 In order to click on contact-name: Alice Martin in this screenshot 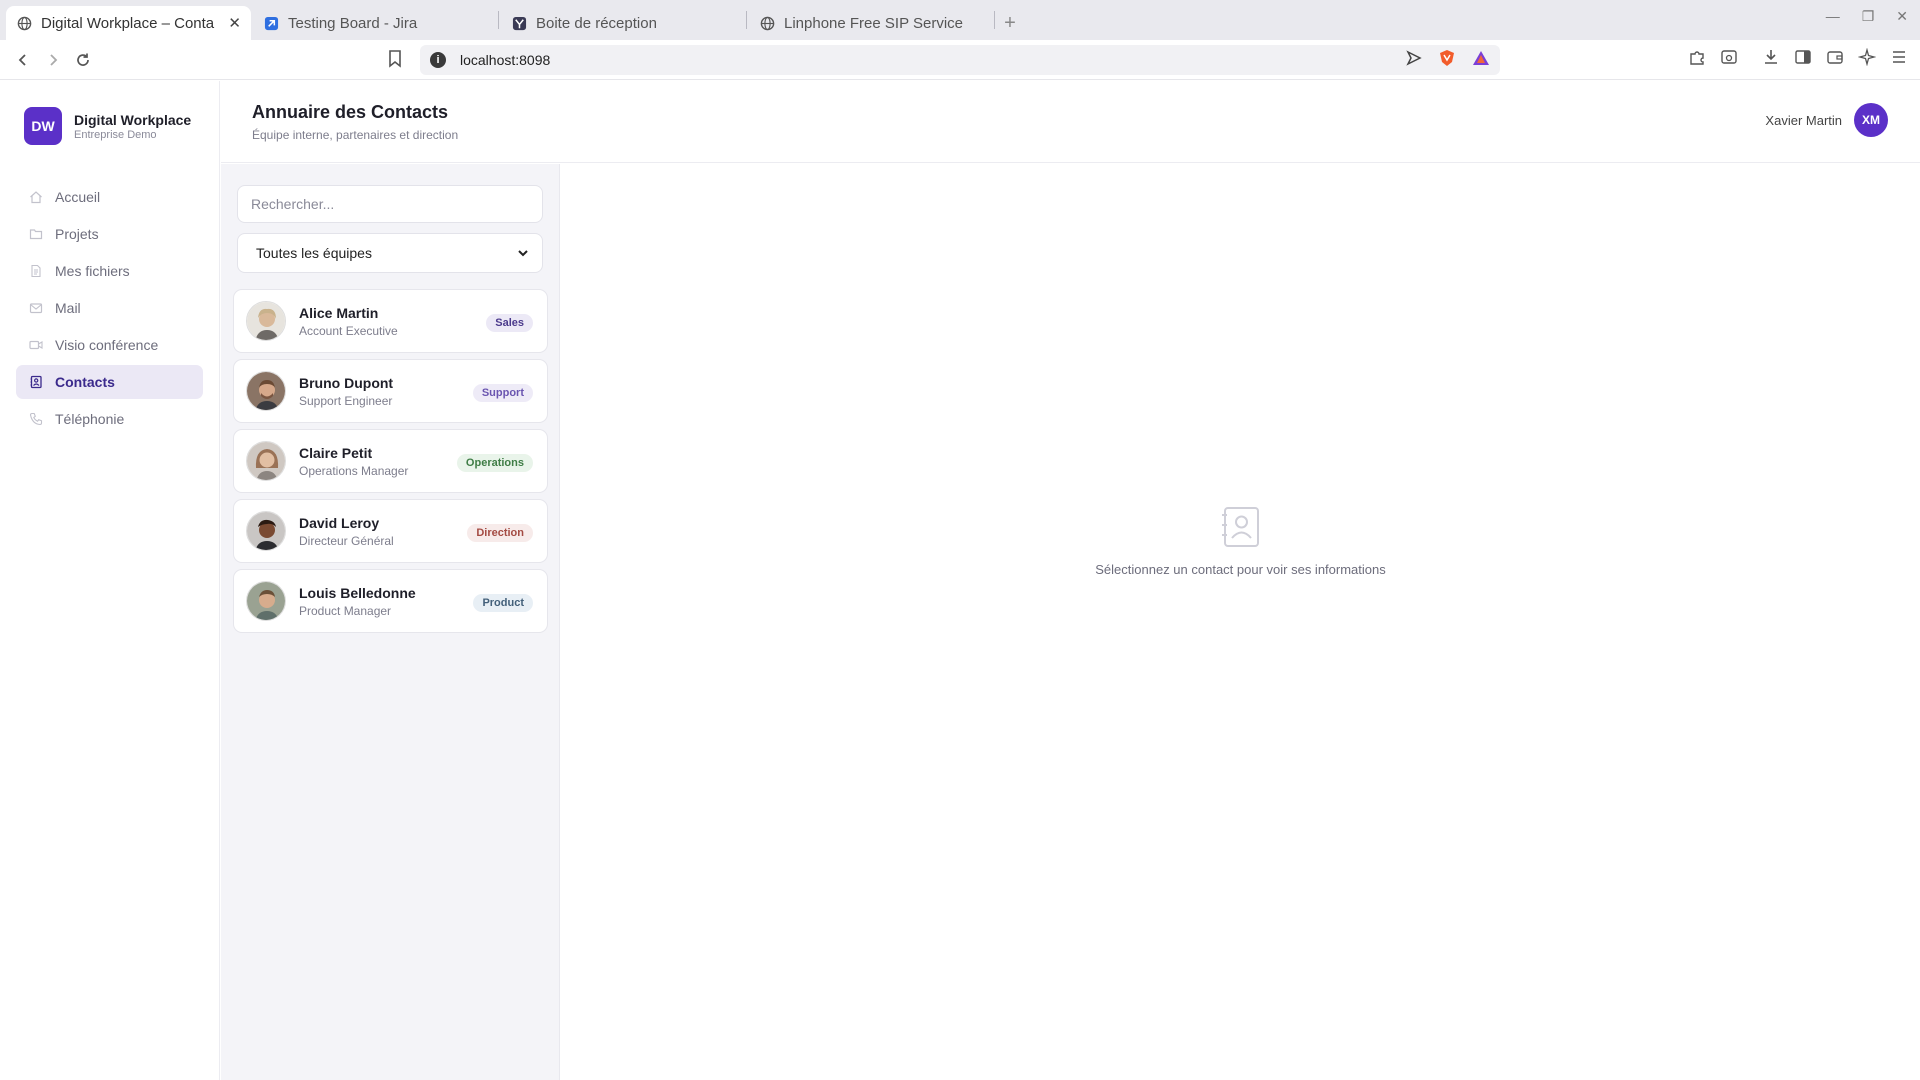, I will do `click(339, 312)`.